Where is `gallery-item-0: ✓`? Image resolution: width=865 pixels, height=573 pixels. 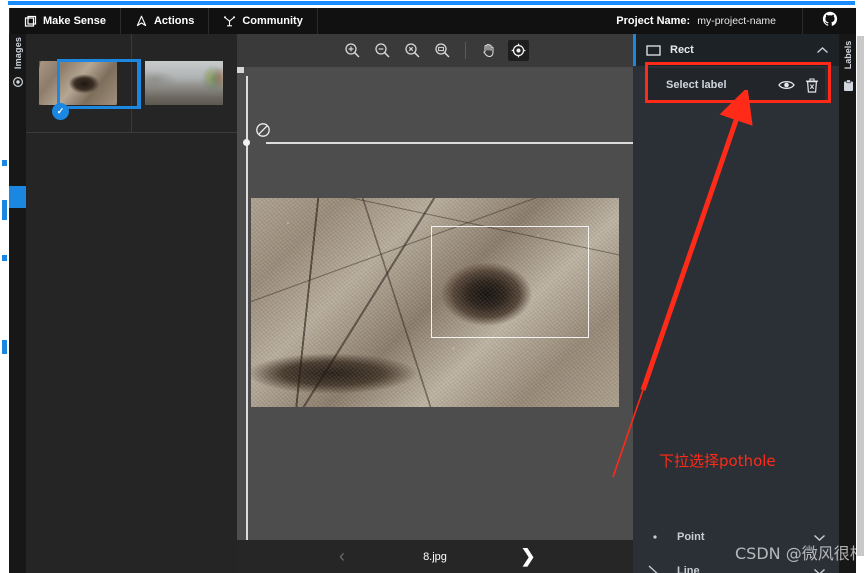 gallery-item-0: ✓ is located at coordinates (83, 83).